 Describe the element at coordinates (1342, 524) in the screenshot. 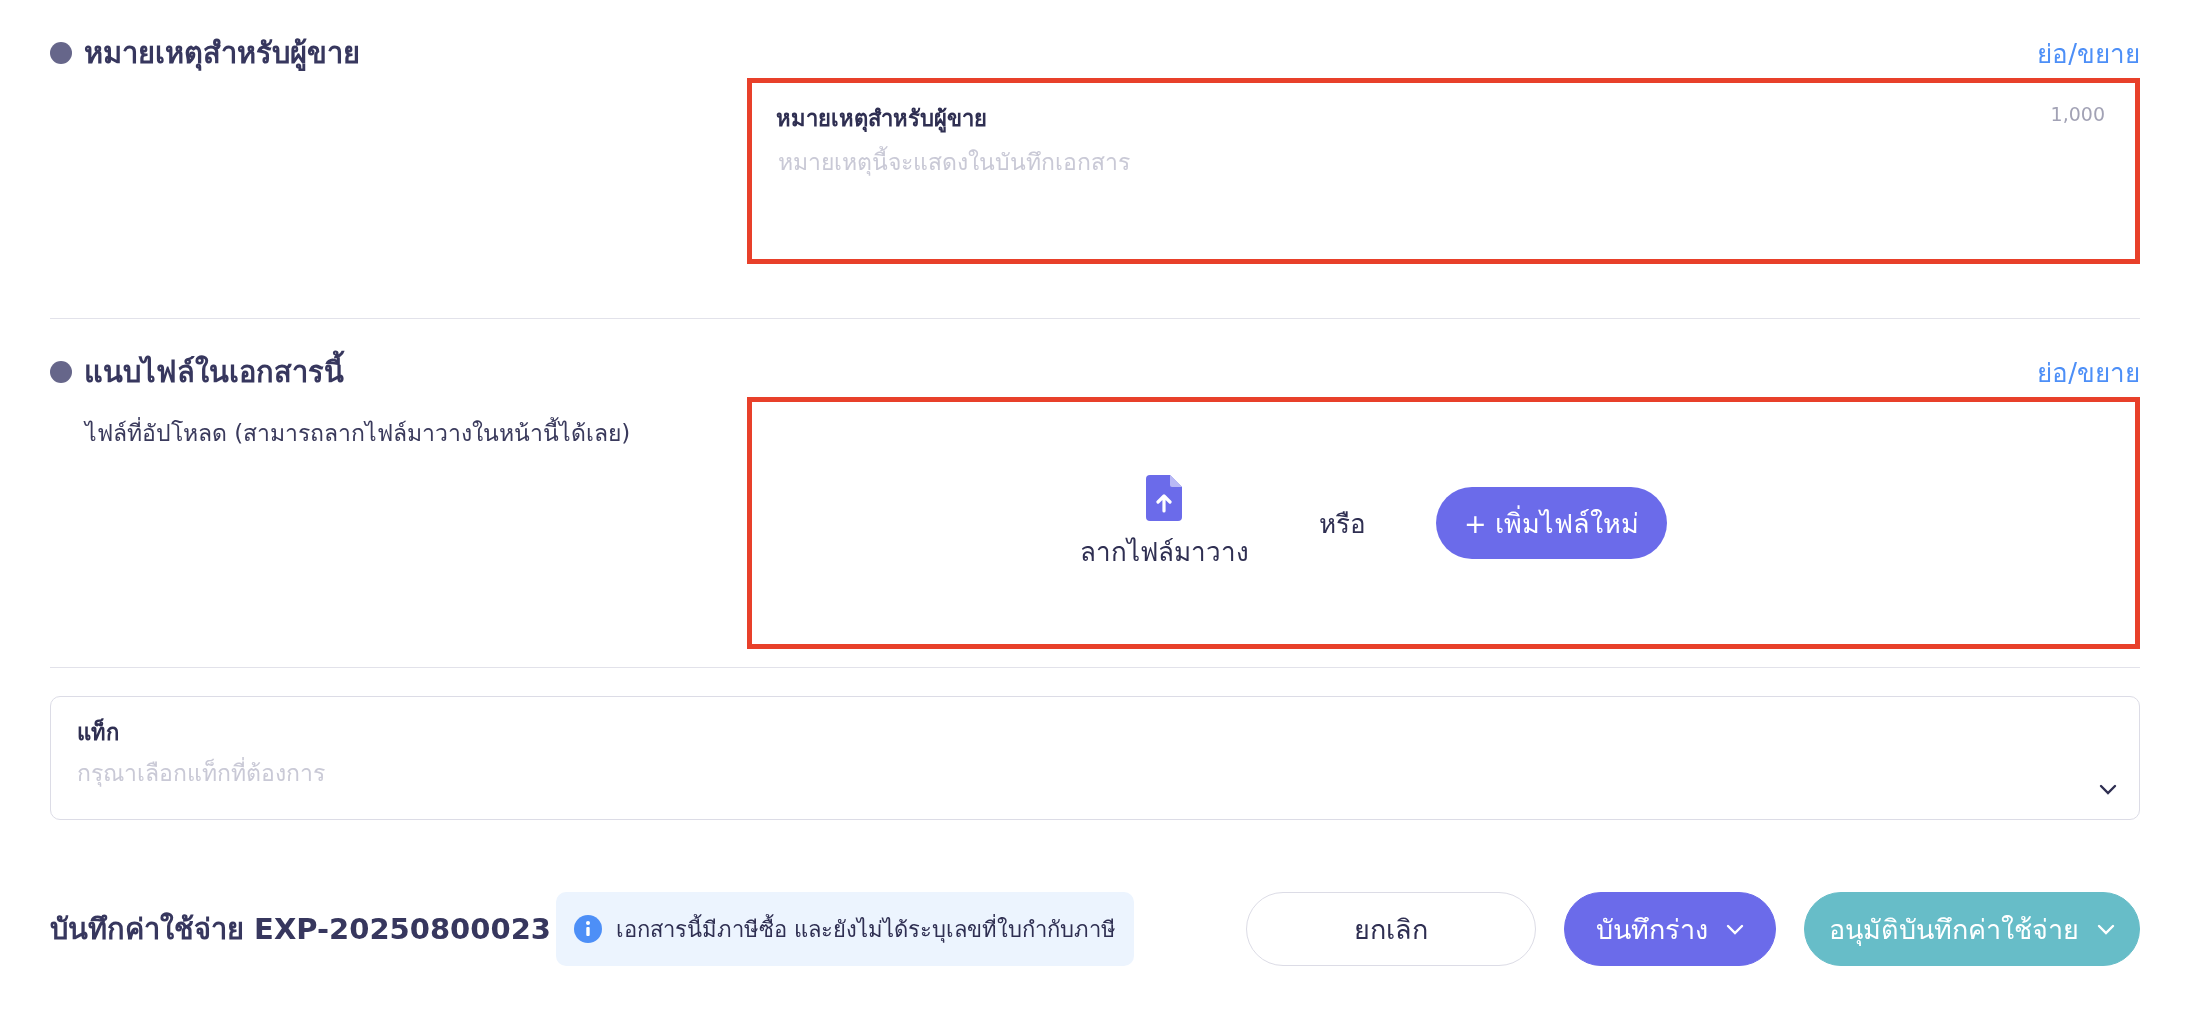

I see `or-label: หรือ` at that location.